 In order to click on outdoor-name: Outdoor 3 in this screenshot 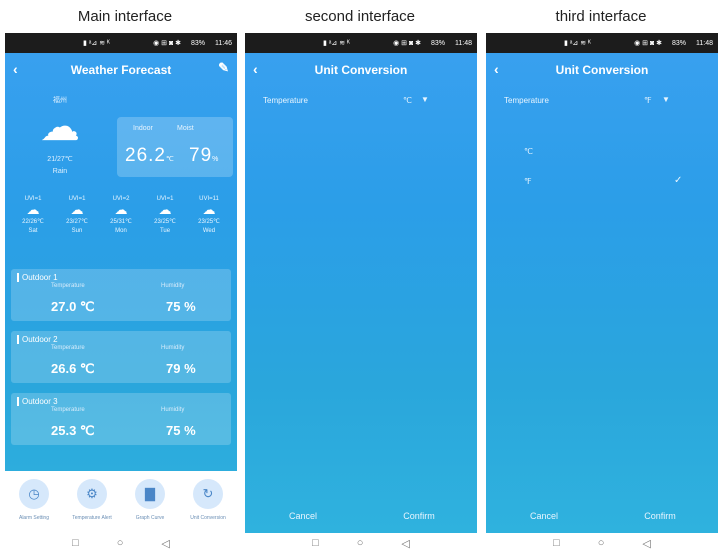, I will do `click(37, 401)`.